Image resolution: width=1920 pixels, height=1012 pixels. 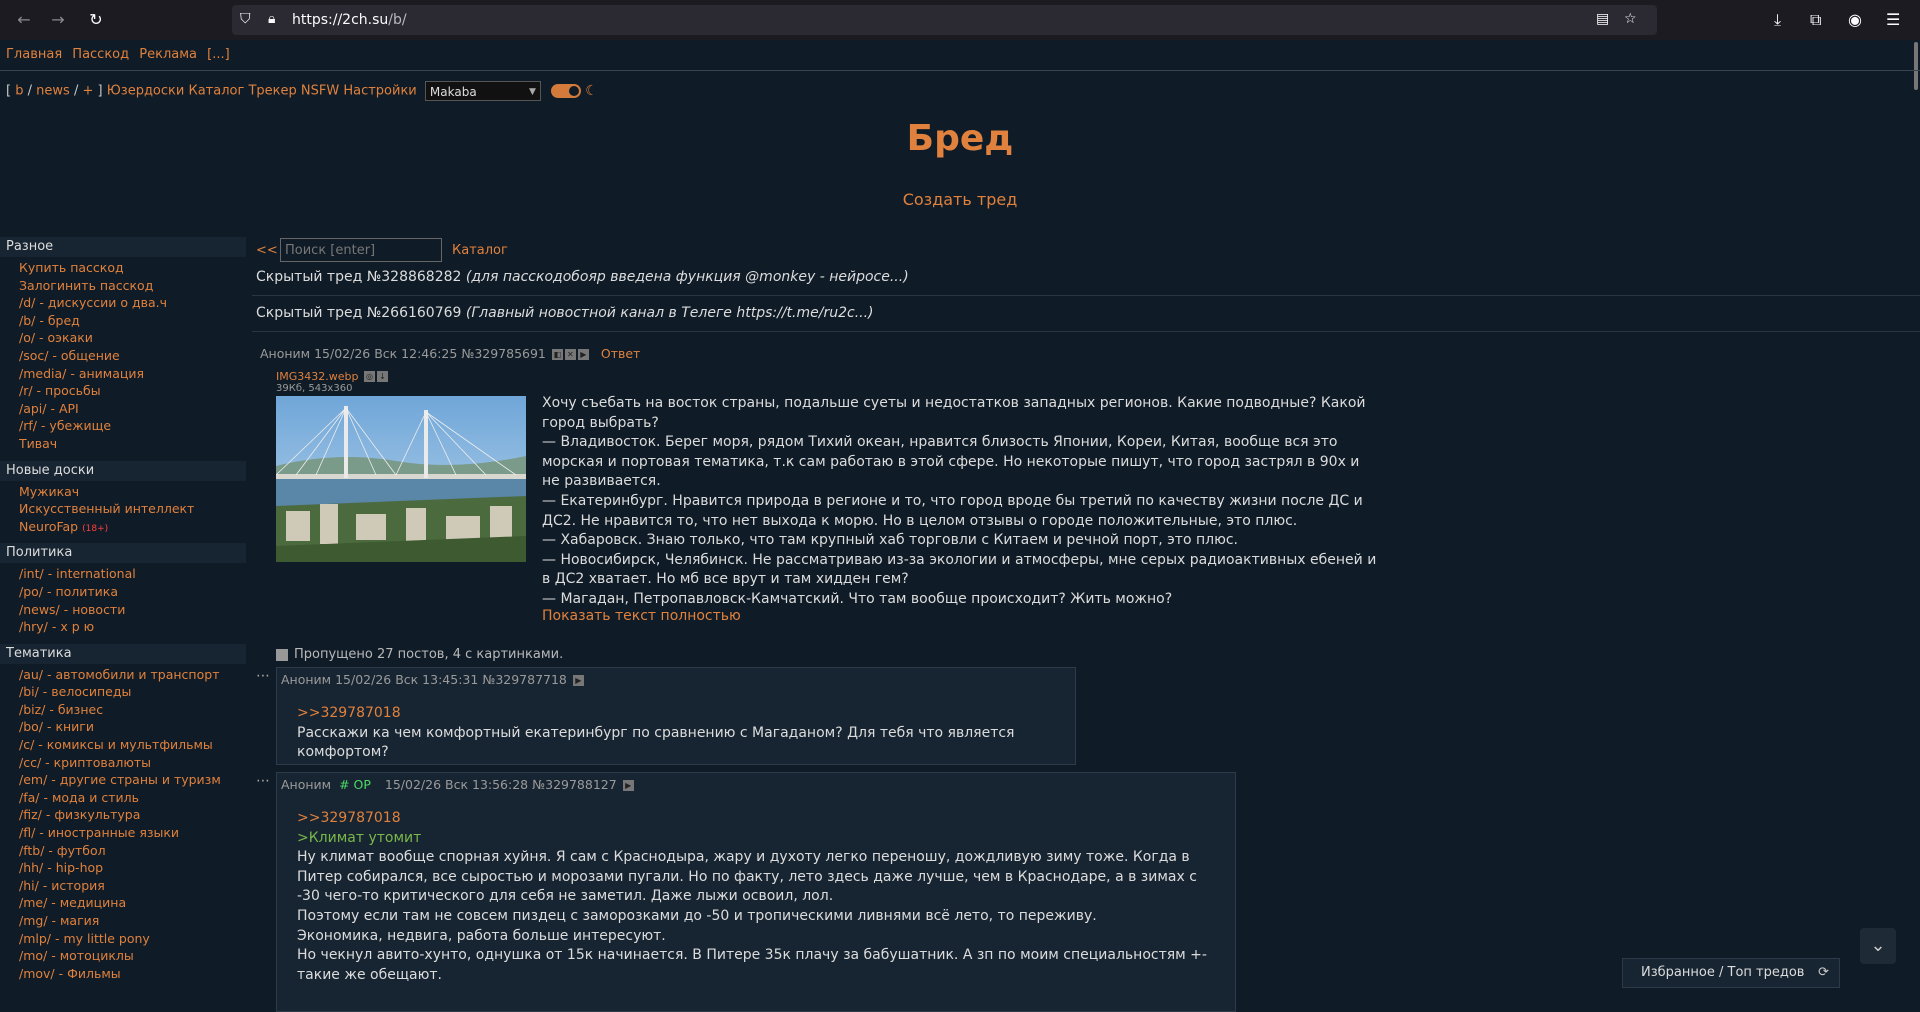 I want to click on sidebar-item: /ftb/ - футбол, so click(x=123, y=851).